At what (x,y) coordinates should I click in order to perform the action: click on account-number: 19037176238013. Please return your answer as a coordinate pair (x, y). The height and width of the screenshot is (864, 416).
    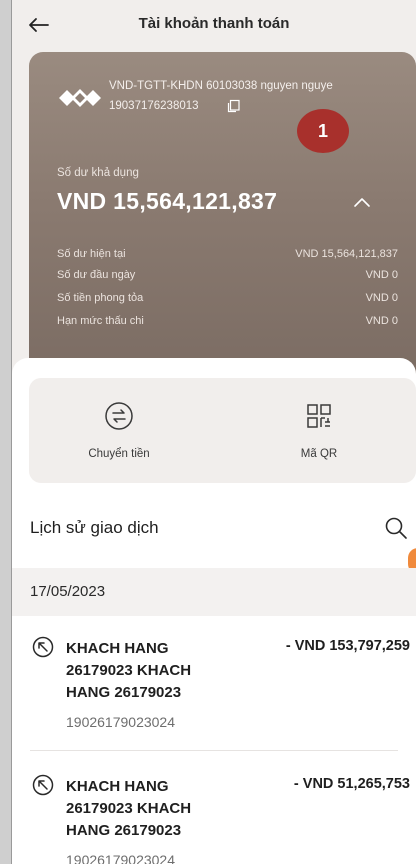
    Looking at the image, I should click on (154, 106).